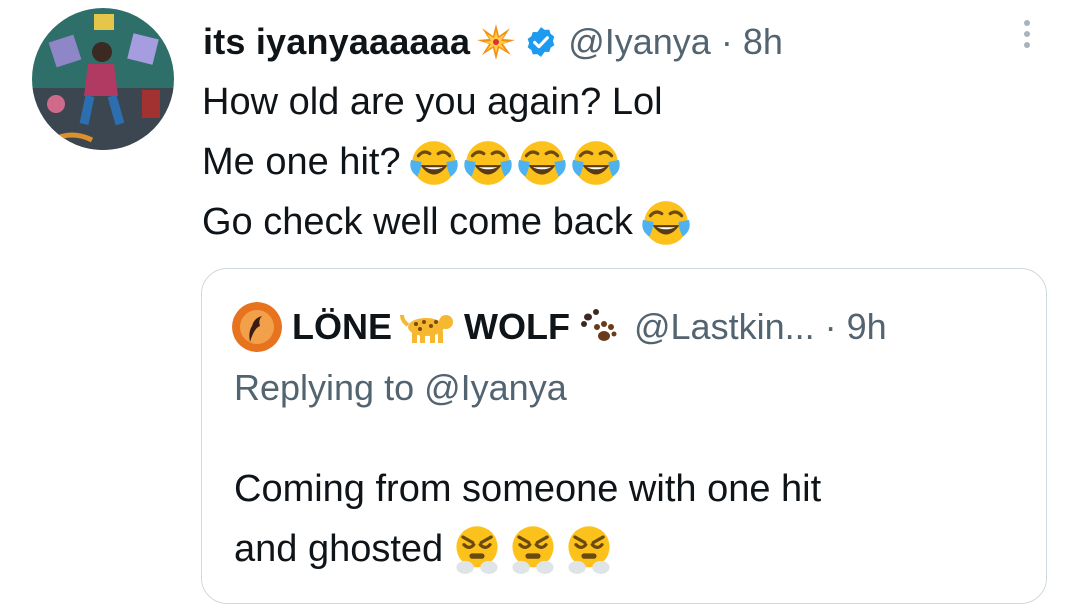  I want to click on collision-emoji, so click(496, 42).